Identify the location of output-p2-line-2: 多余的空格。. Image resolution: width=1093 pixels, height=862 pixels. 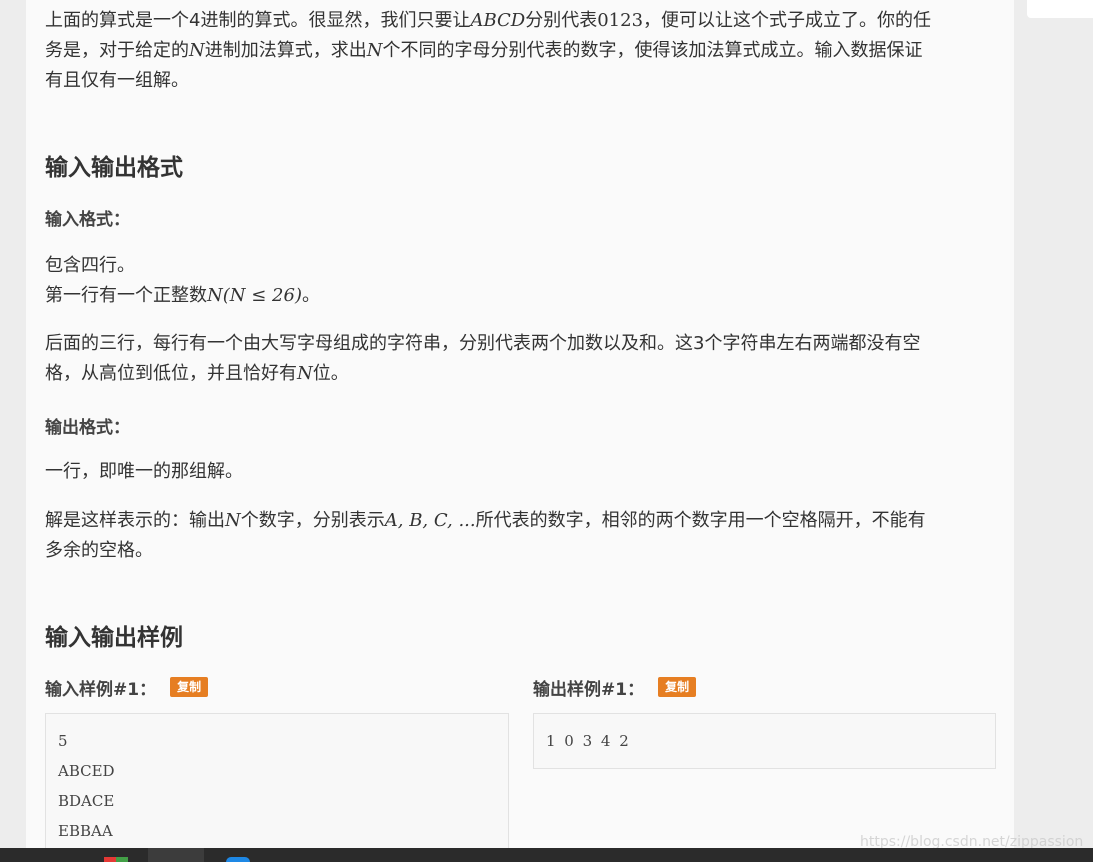
(99, 550).